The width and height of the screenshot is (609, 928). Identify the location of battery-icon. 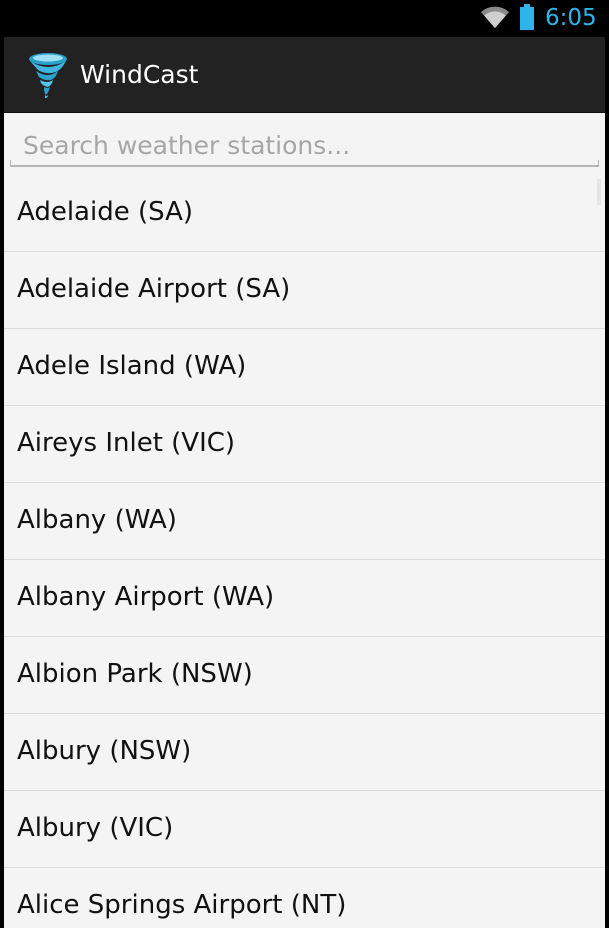
(527, 17).